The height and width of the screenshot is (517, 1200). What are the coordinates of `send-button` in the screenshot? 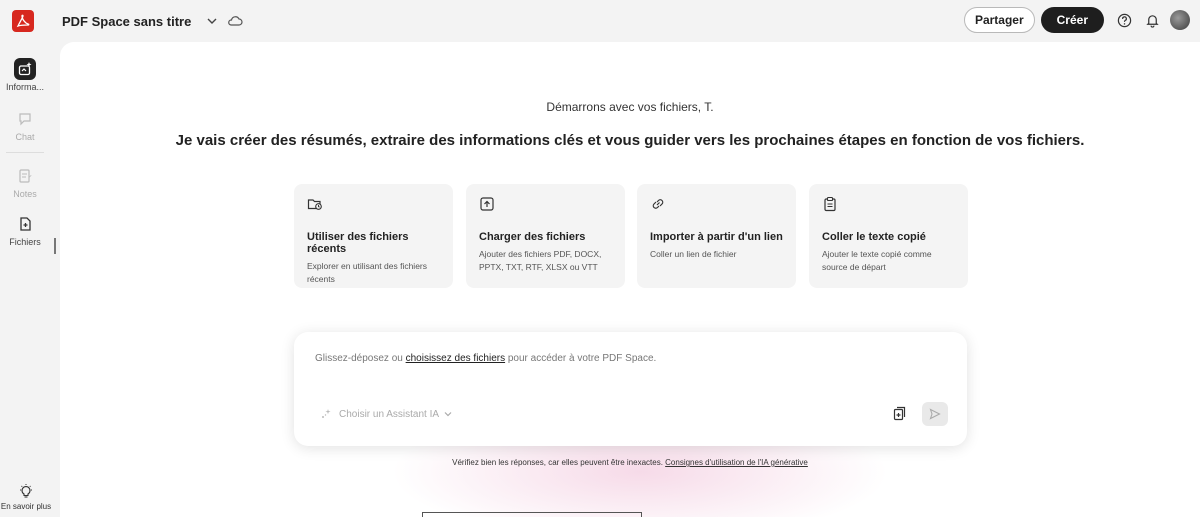 It's located at (935, 414).